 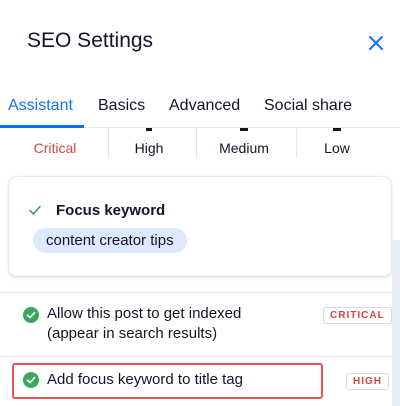 I want to click on priority-badge: HIGH, so click(x=367, y=381).